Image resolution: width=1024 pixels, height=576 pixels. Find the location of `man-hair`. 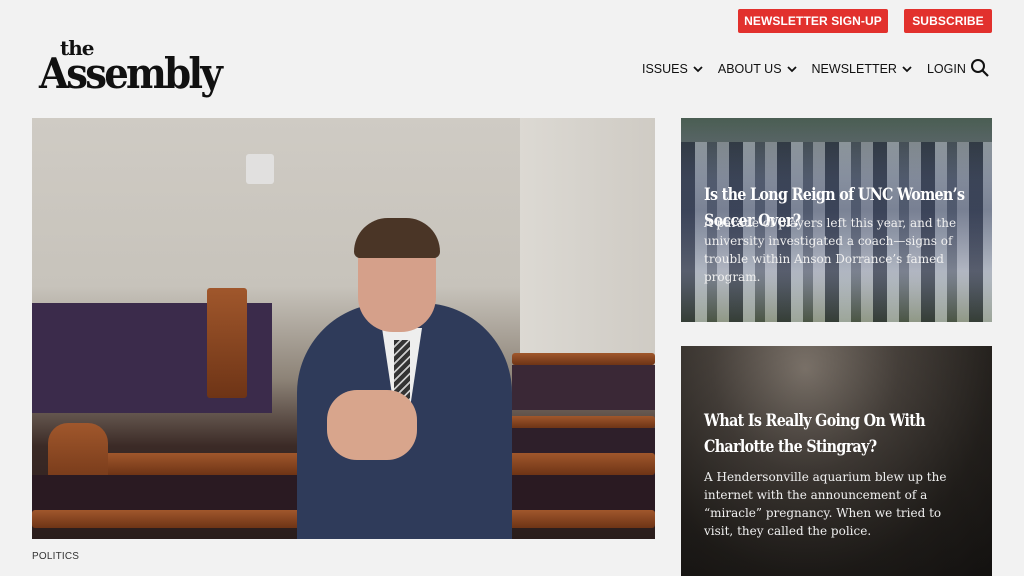

man-hair is located at coordinates (397, 238).